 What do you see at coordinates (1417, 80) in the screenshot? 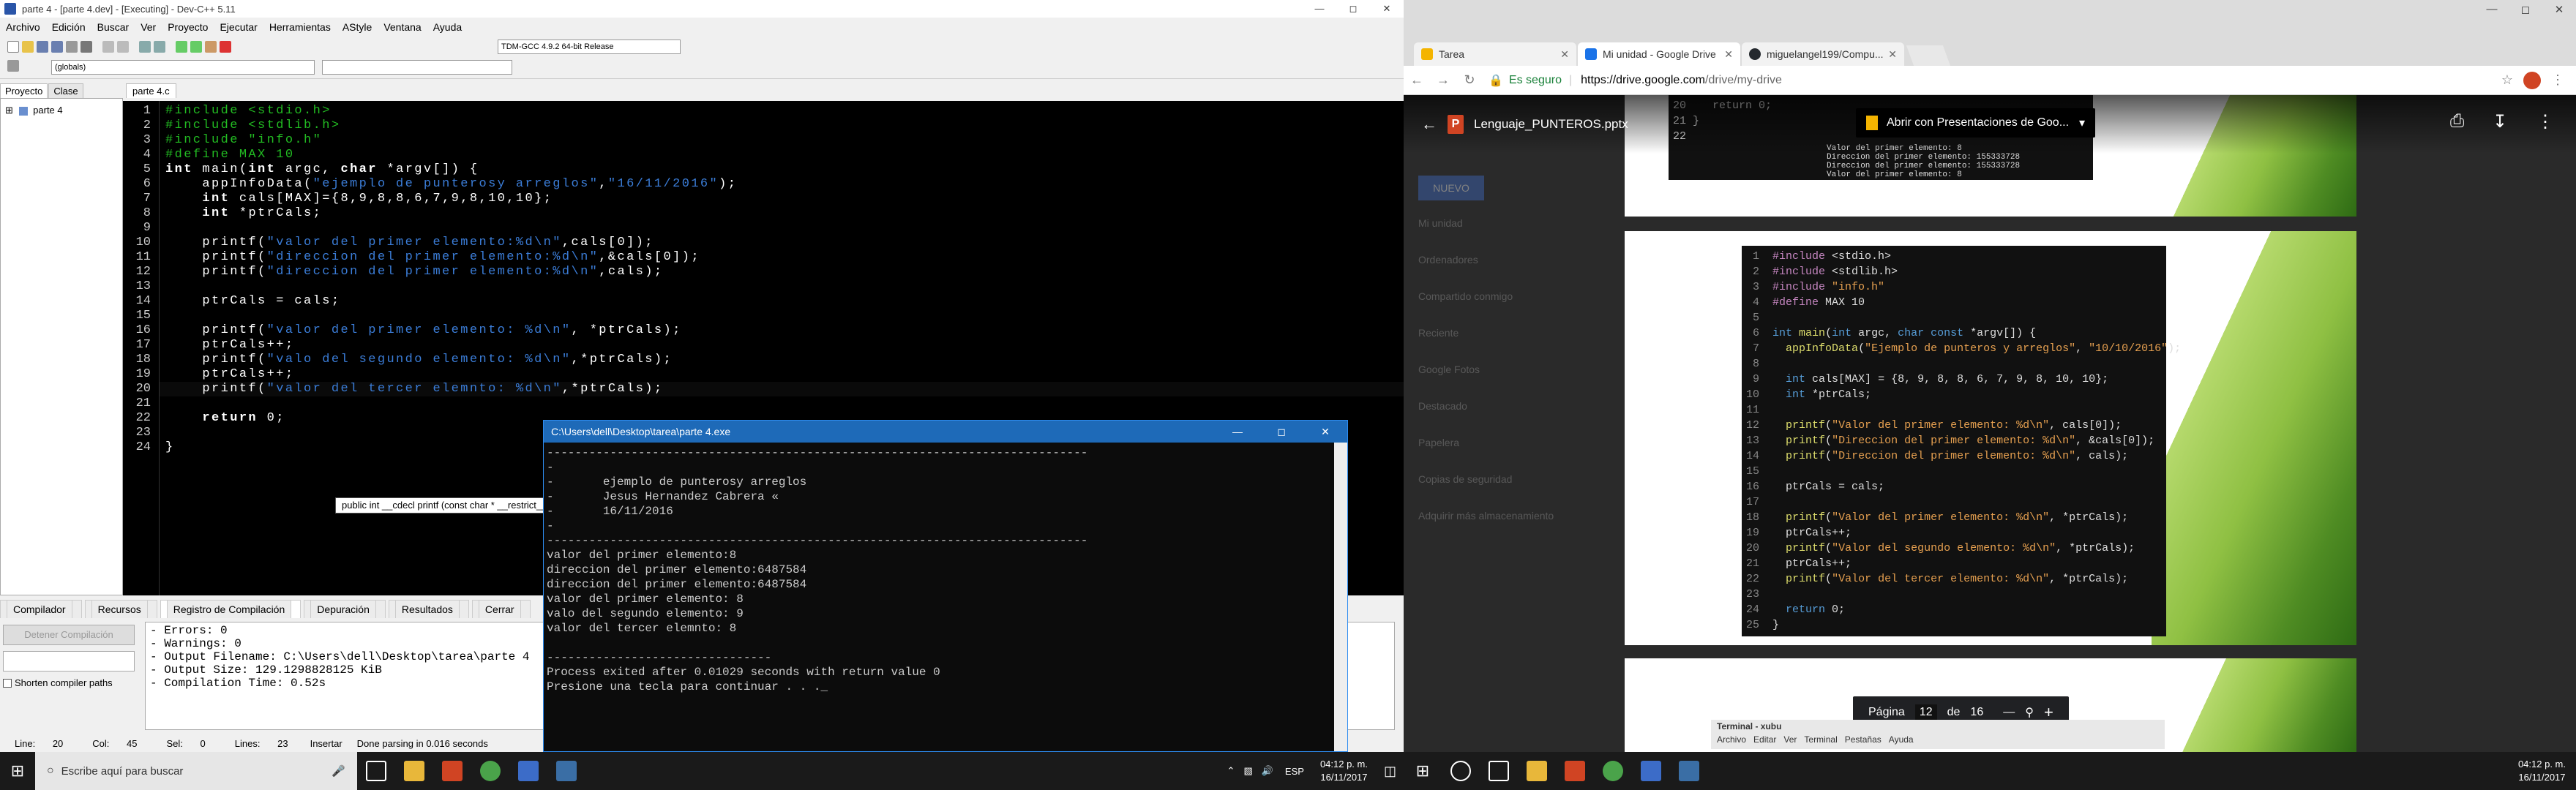
I see `back-icon: ←` at bounding box center [1417, 80].